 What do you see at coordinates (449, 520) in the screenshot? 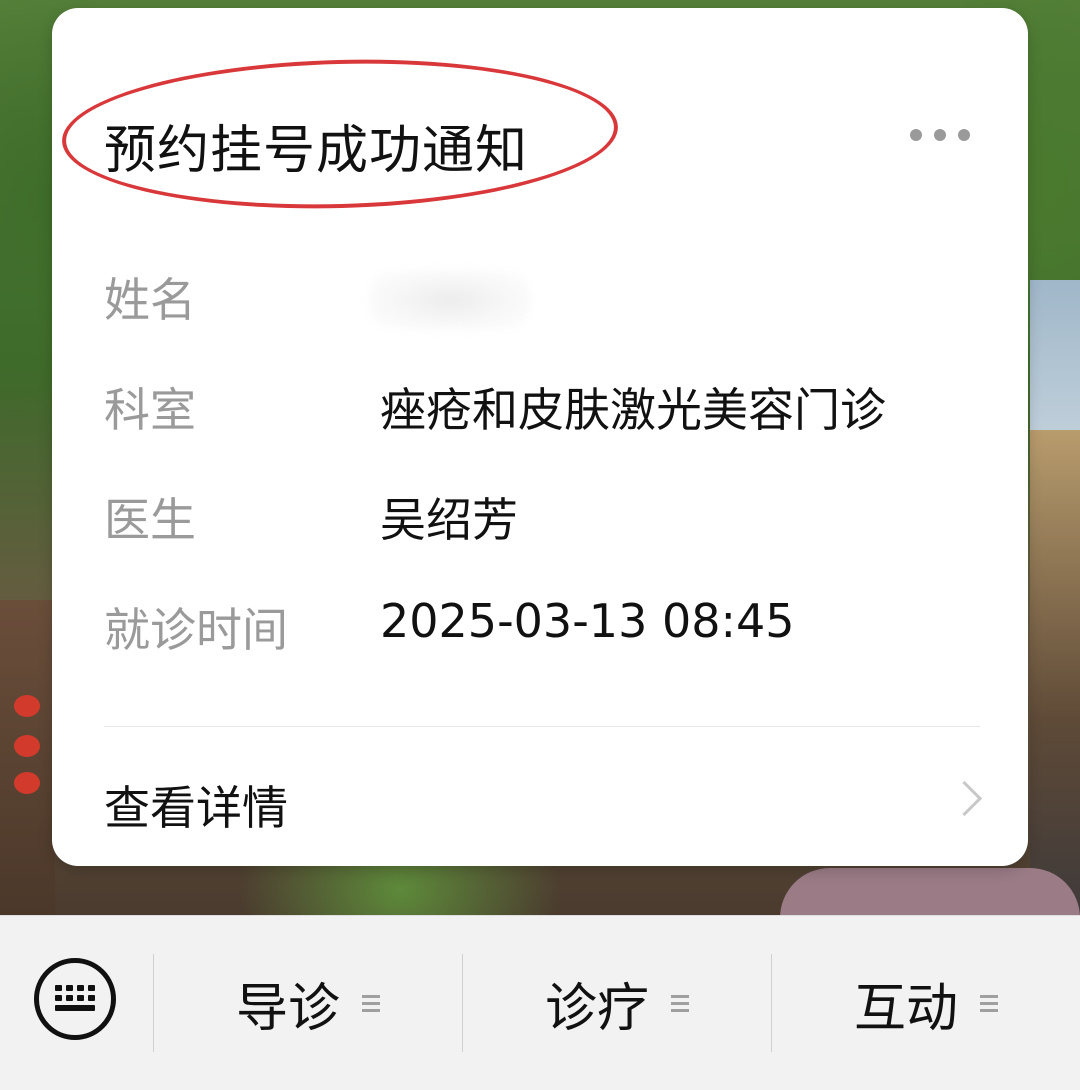
I see `field-value-doctor: 吴绍芳` at bounding box center [449, 520].